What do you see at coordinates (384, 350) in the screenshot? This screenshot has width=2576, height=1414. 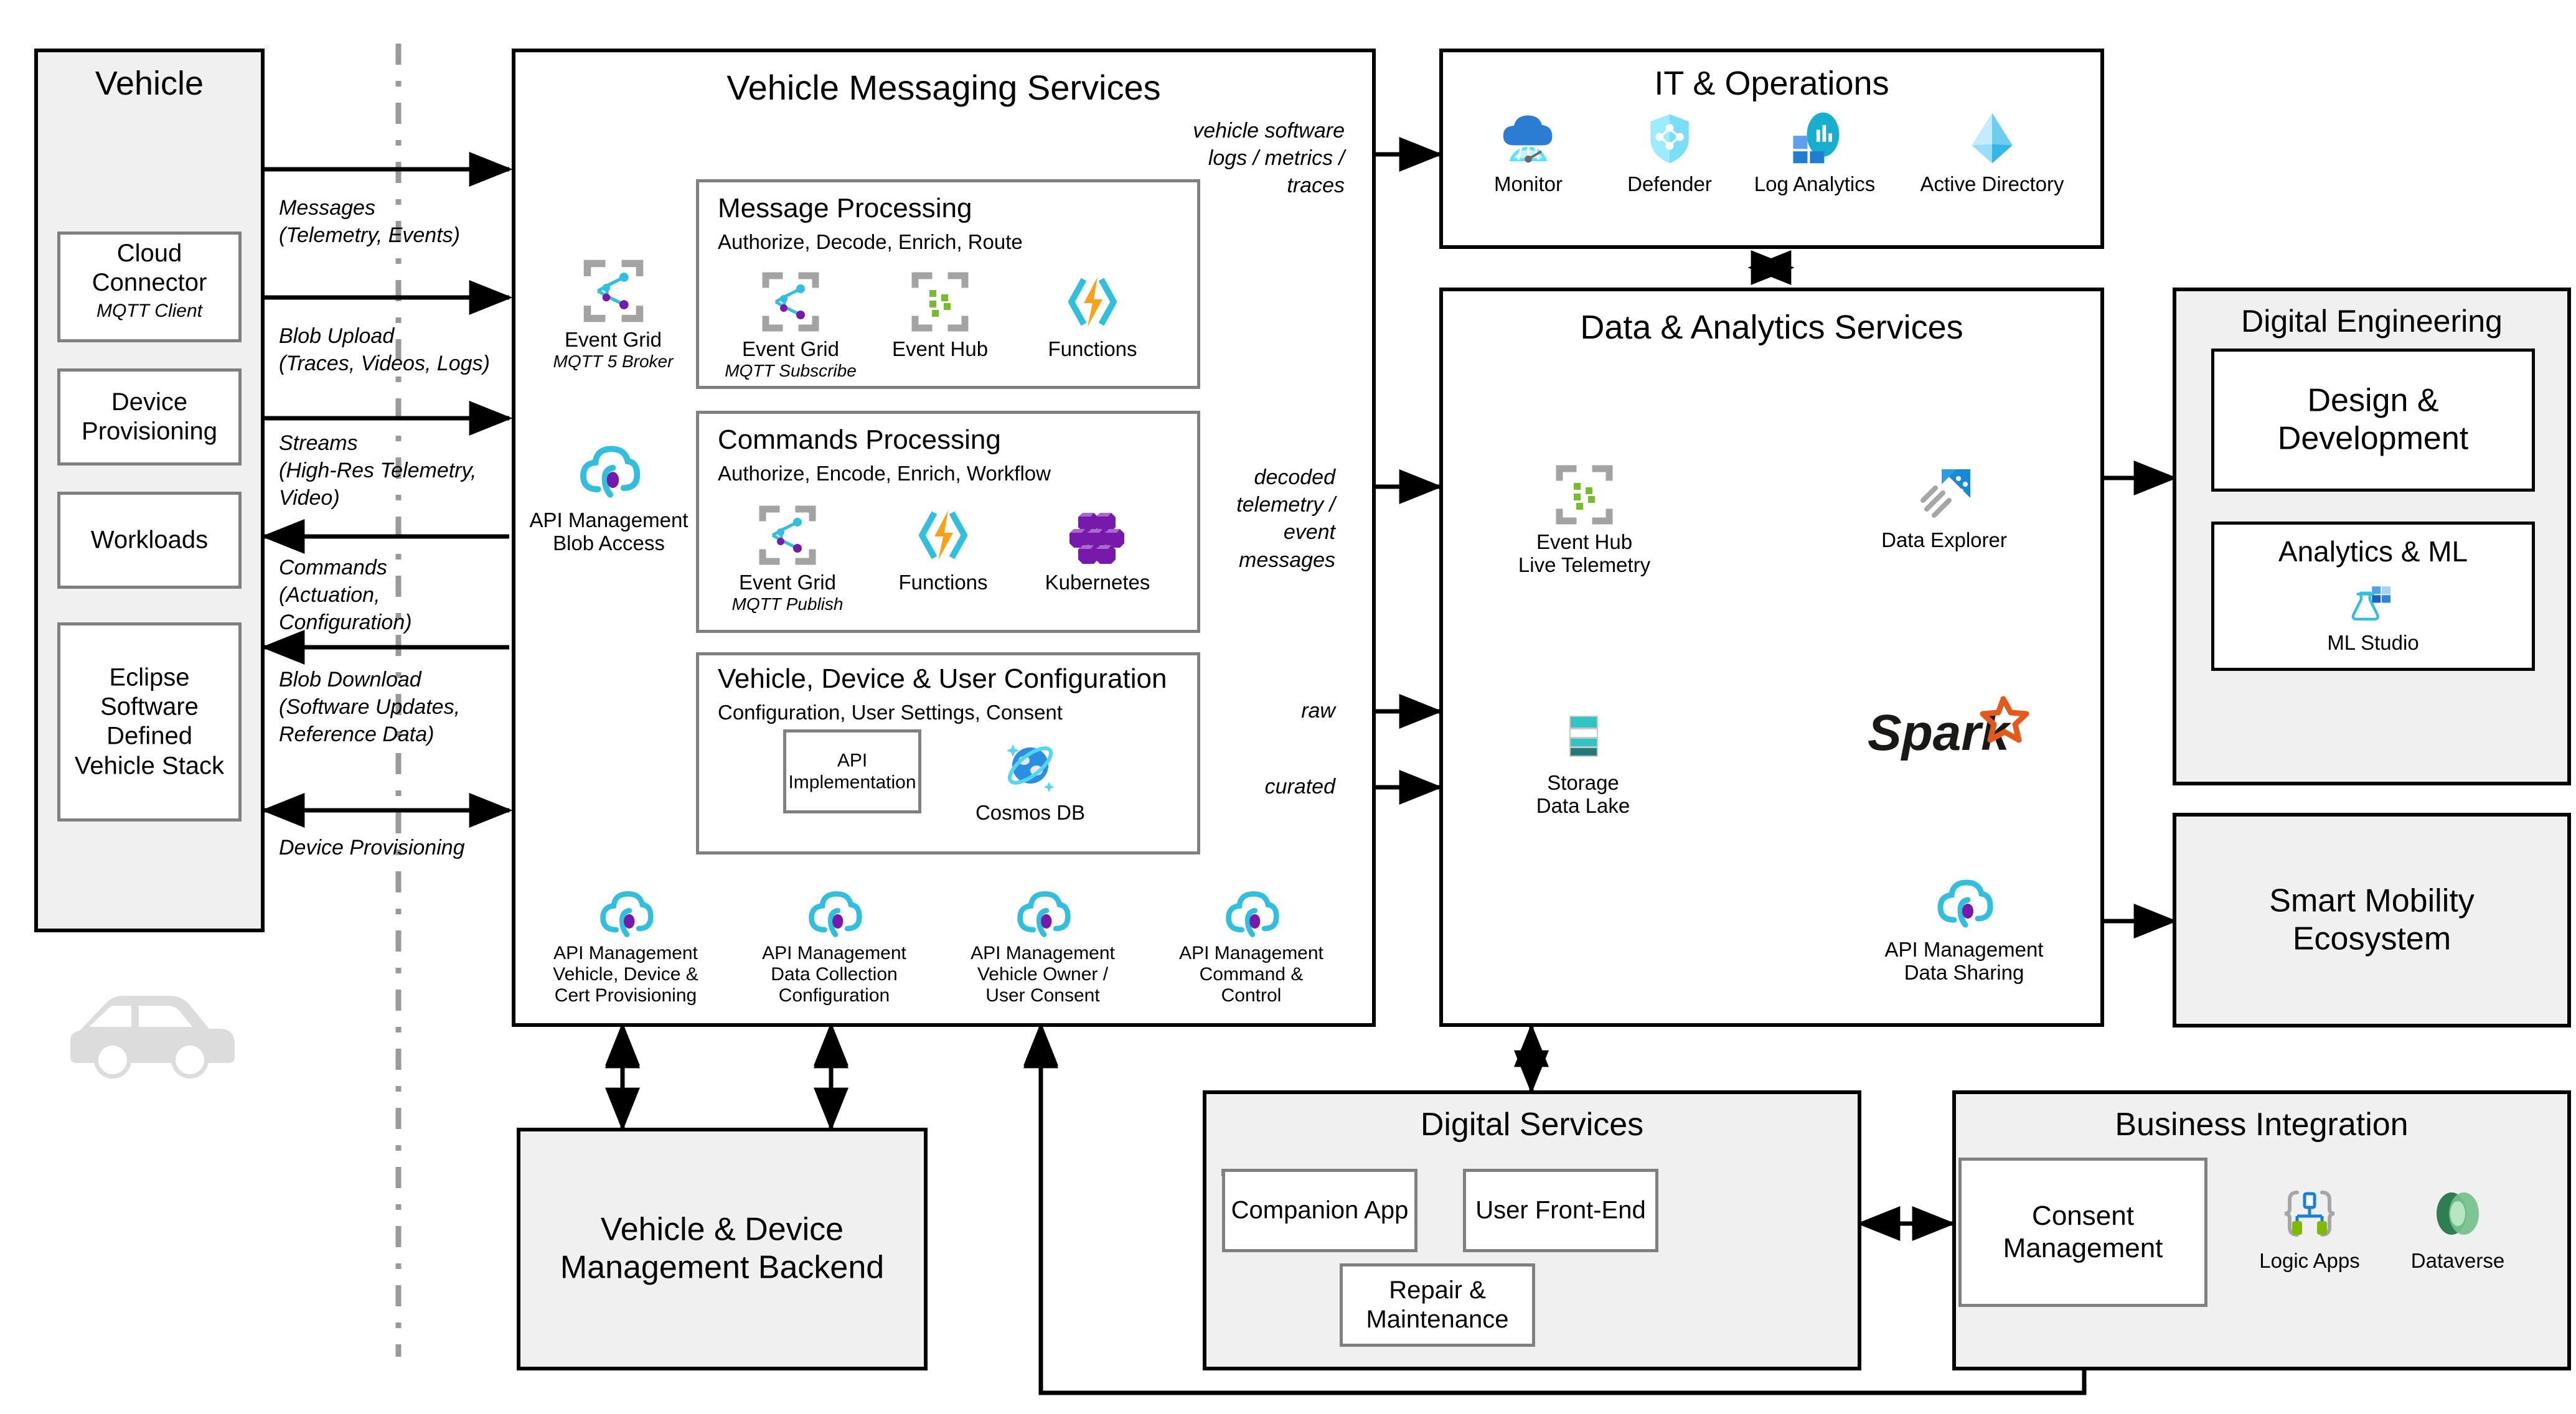 I see `edge-flow-label-blob-upload: Blob Upload (Traces, Videos, Logs)` at bounding box center [384, 350].